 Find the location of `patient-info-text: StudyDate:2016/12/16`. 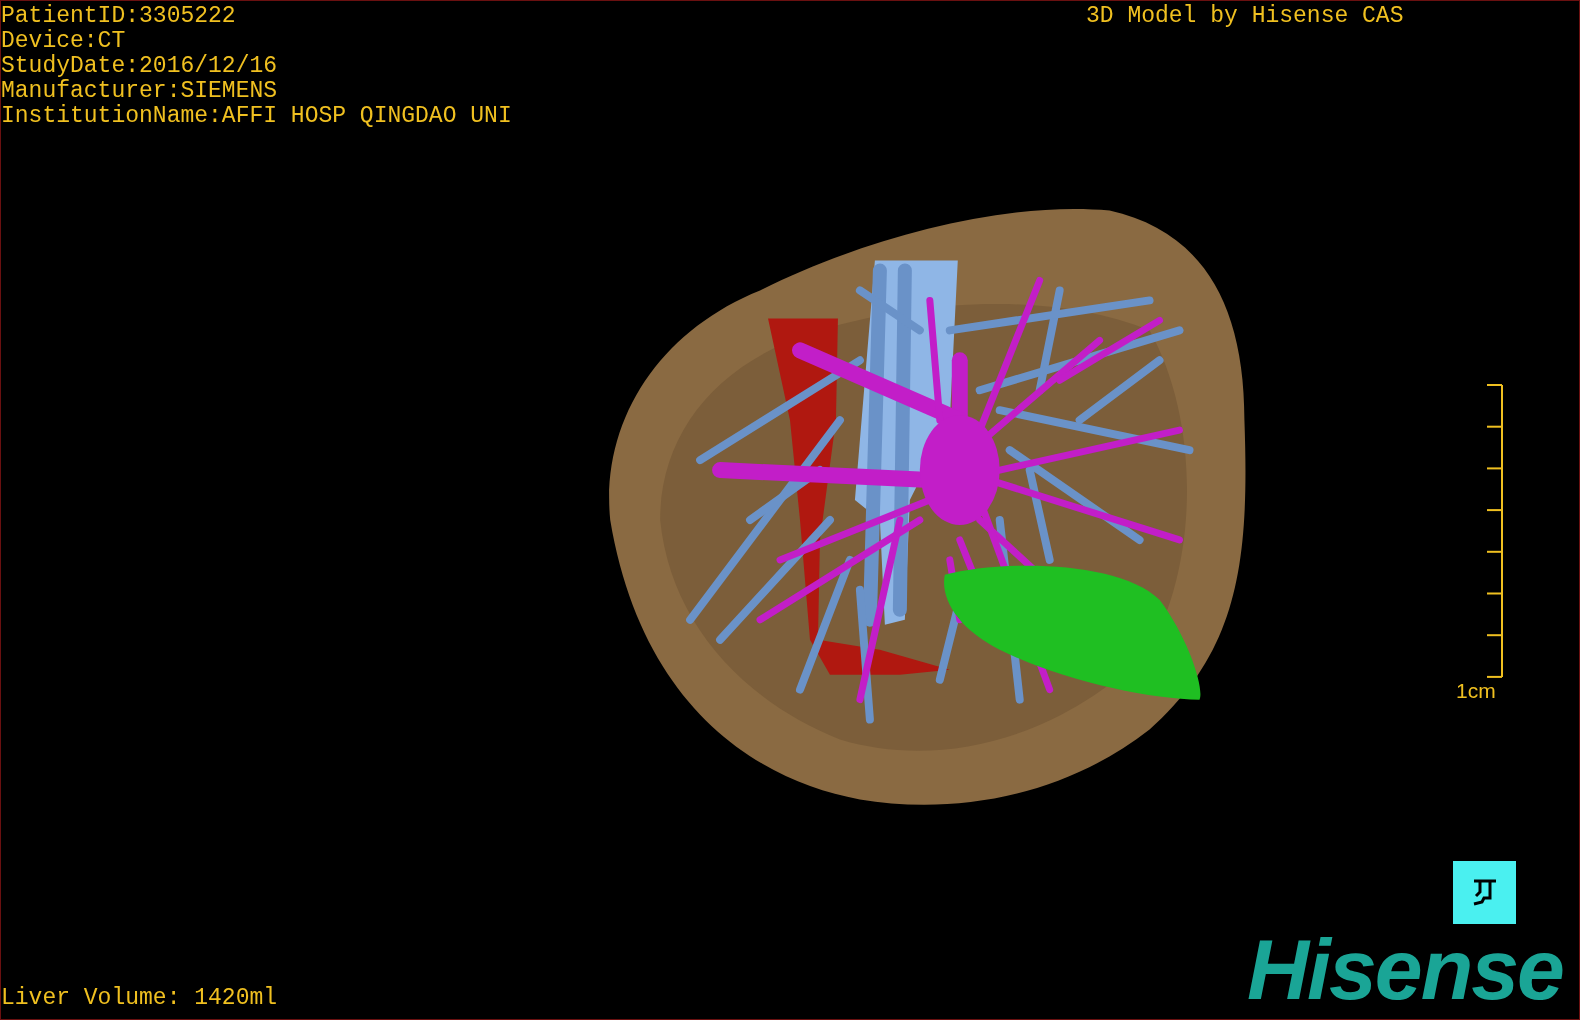

patient-info-text: StudyDate:2016/12/16 is located at coordinates (140, 66).